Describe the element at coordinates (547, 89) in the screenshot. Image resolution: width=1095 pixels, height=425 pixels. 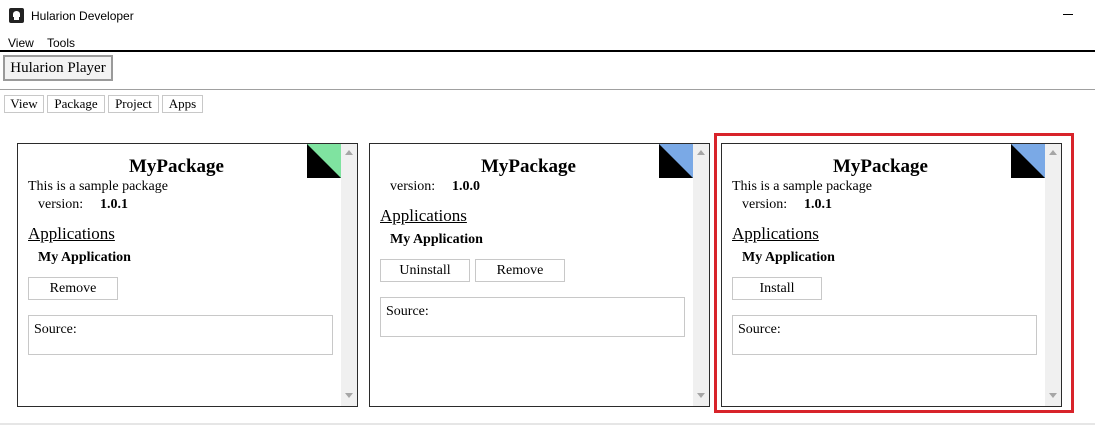
I see `tab-divider` at that location.